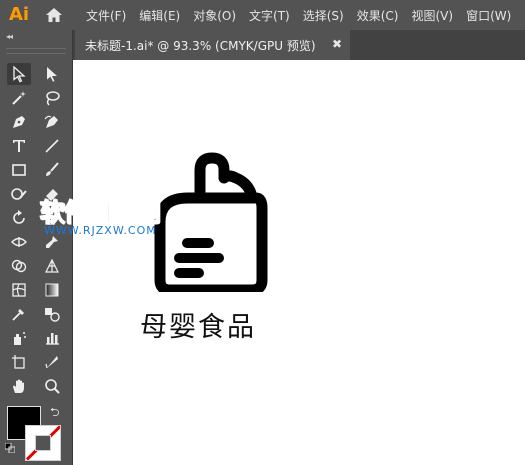 The height and width of the screenshot is (465, 525). What do you see at coordinates (10, 448) in the screenshot?
I see `default-fill-stroke-icon` at bounding box center [10, 448].